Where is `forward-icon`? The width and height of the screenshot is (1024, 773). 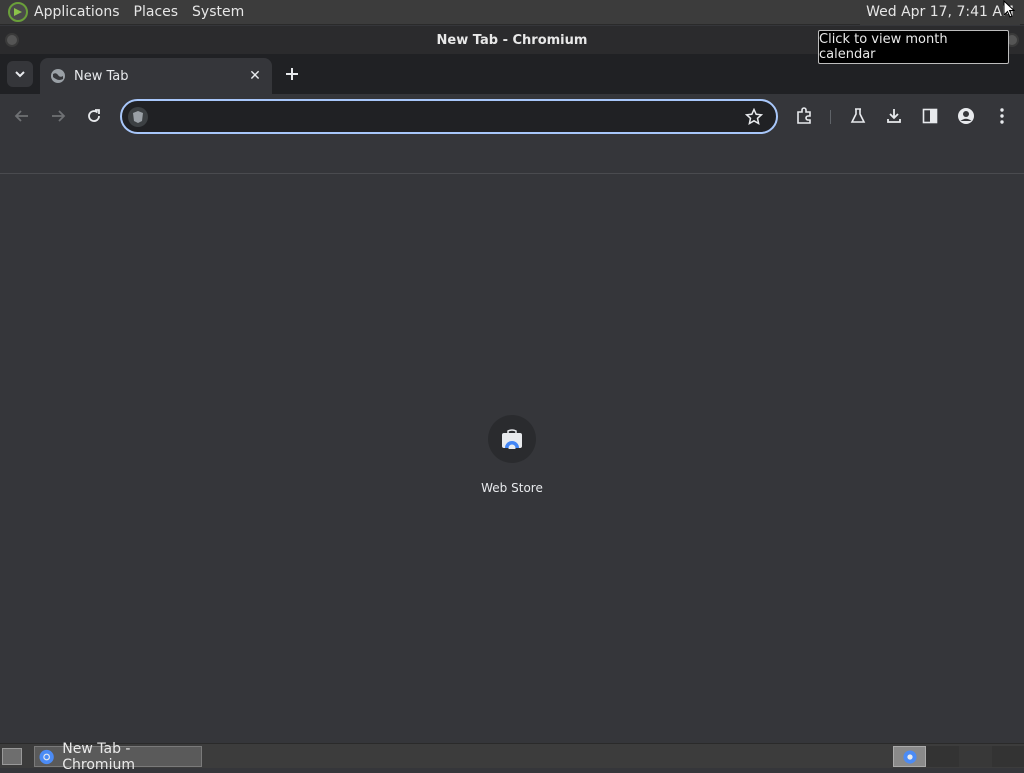 forward-icon is located at coordinates (59, 116).